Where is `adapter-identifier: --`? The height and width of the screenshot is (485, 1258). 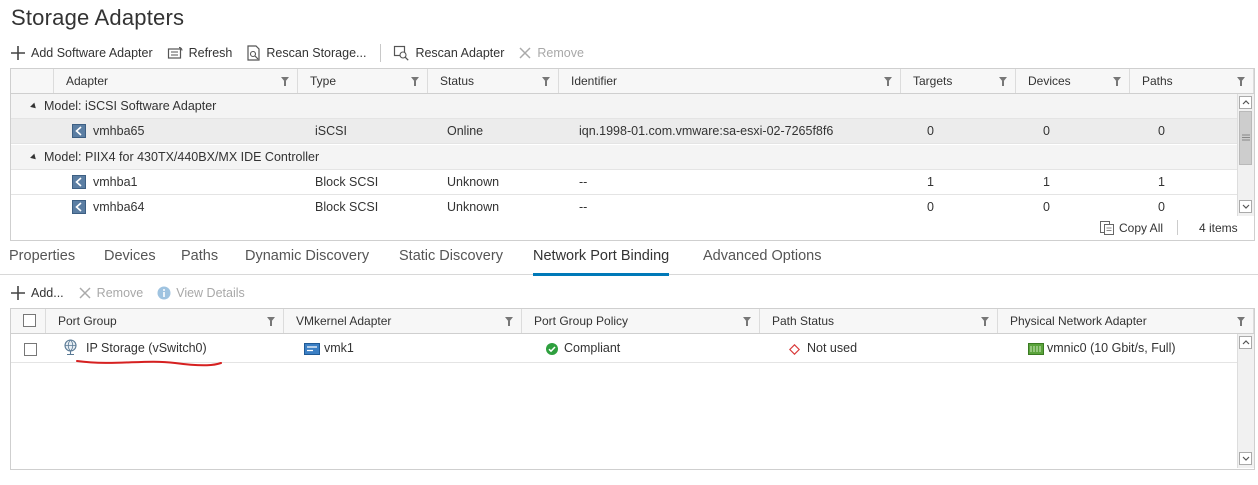
adapter-identifier: -- is located at coordinates (583, 182).